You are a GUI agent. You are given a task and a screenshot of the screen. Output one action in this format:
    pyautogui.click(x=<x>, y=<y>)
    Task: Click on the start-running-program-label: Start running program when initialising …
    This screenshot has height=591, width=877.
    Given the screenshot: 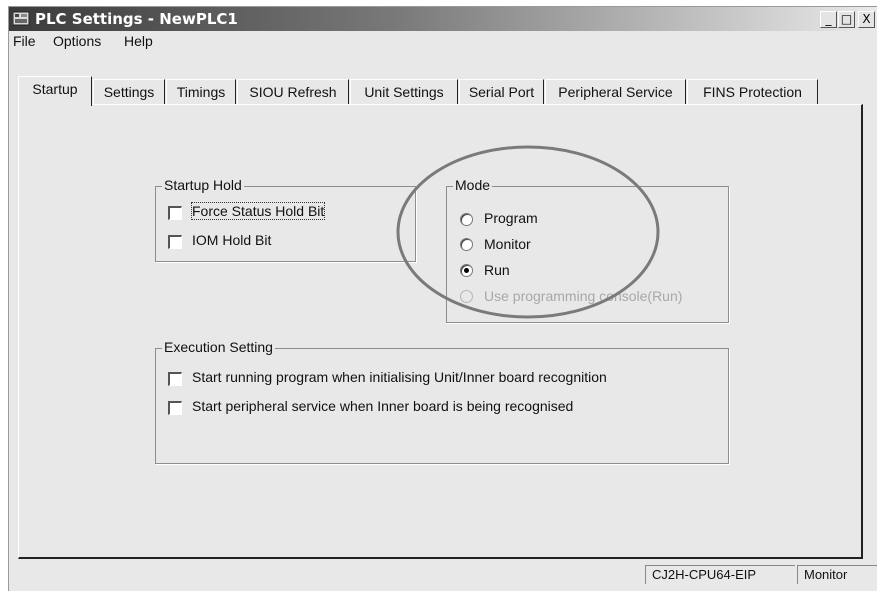 What is the action you would take?
    pyautogui.click(x=399, y=377)
    